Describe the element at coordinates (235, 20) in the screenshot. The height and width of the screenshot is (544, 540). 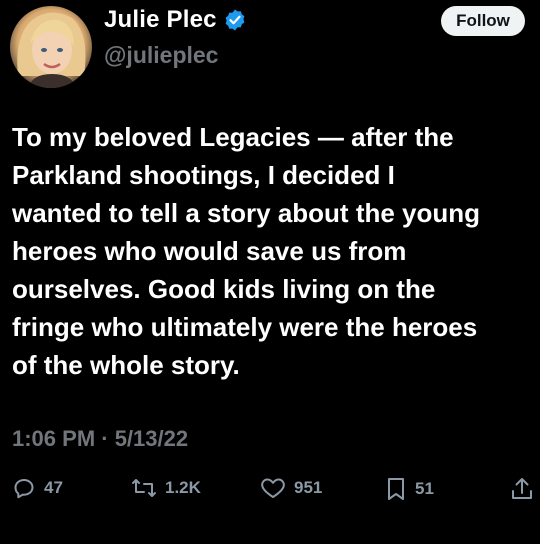
I see `verified-badge-icon` at that location.